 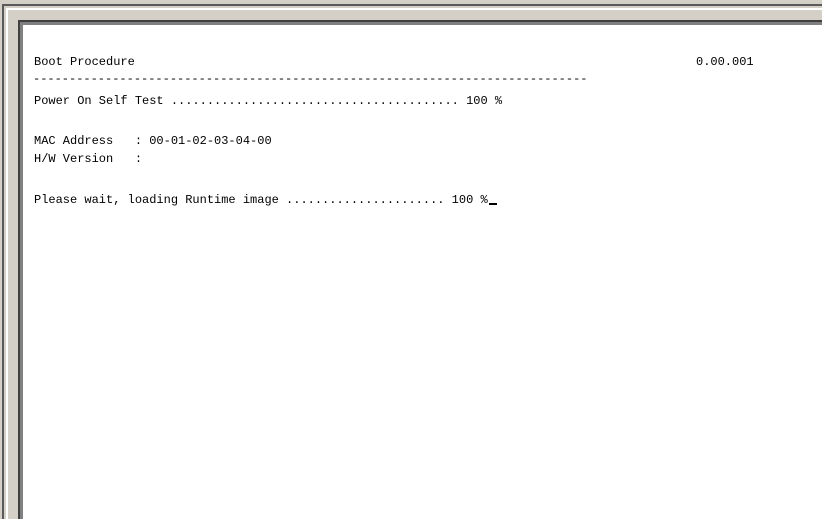 What do you see at coordinates (725, 62) in the screenshot?
I see `boot-version: 0.00.001` at bounding box center [725, 62].